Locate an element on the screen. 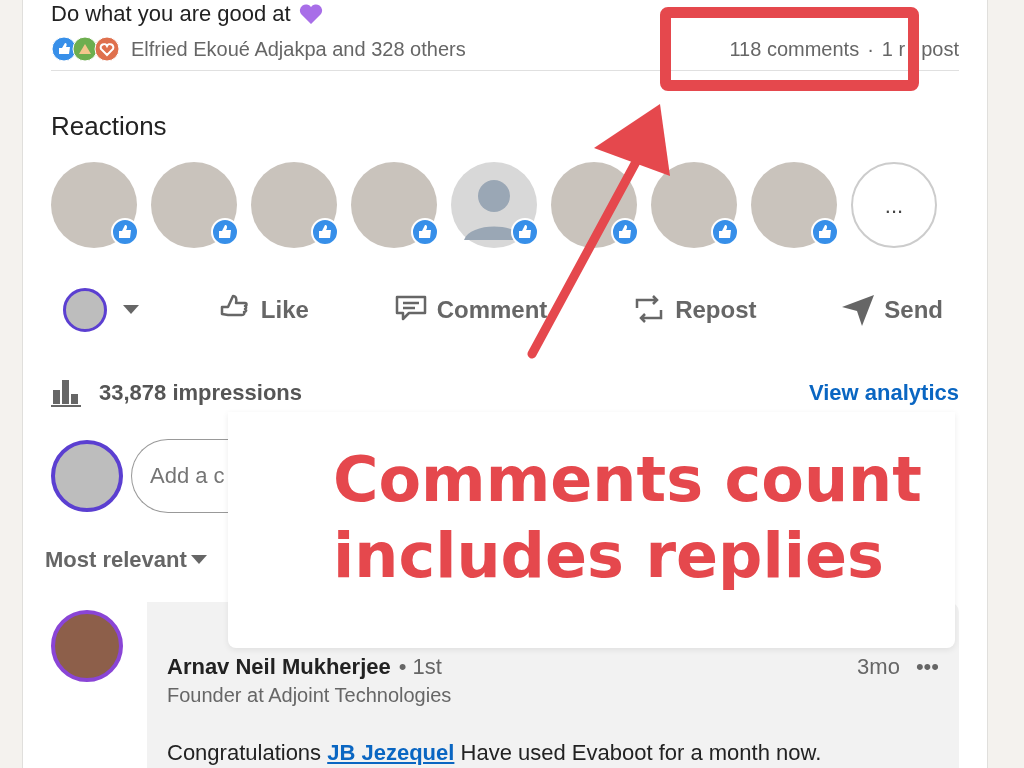  bar-chart-icon is located at coordinates (67, 392).